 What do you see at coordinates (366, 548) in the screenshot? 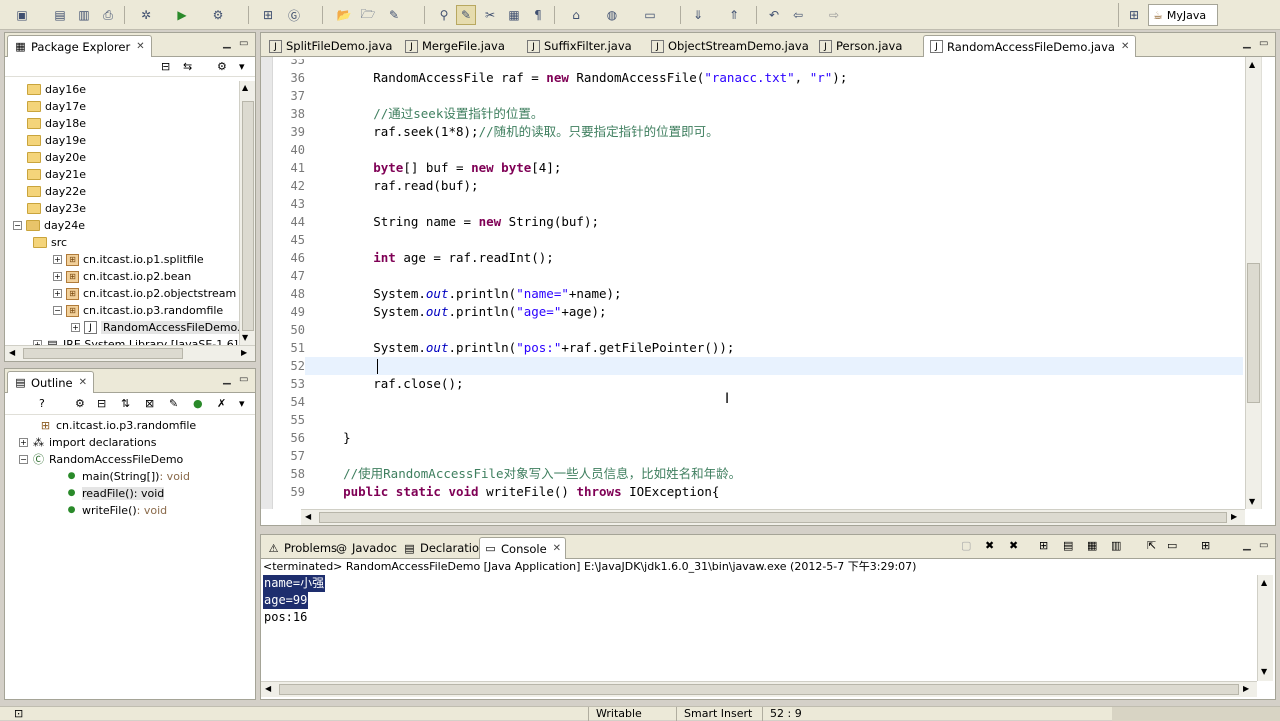
I see `tab-javadoc: @ Javadoc` at bounding box center [366, 548].